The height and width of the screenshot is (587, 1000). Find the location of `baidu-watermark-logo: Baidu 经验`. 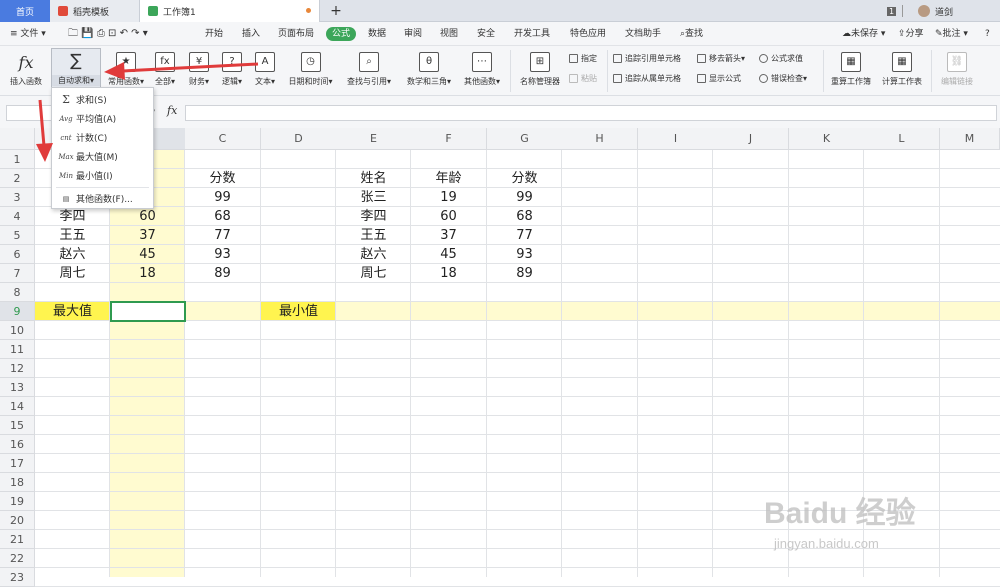

baidu-watermark-logo: Baidu 经验 is located at coordinates (840, 513).